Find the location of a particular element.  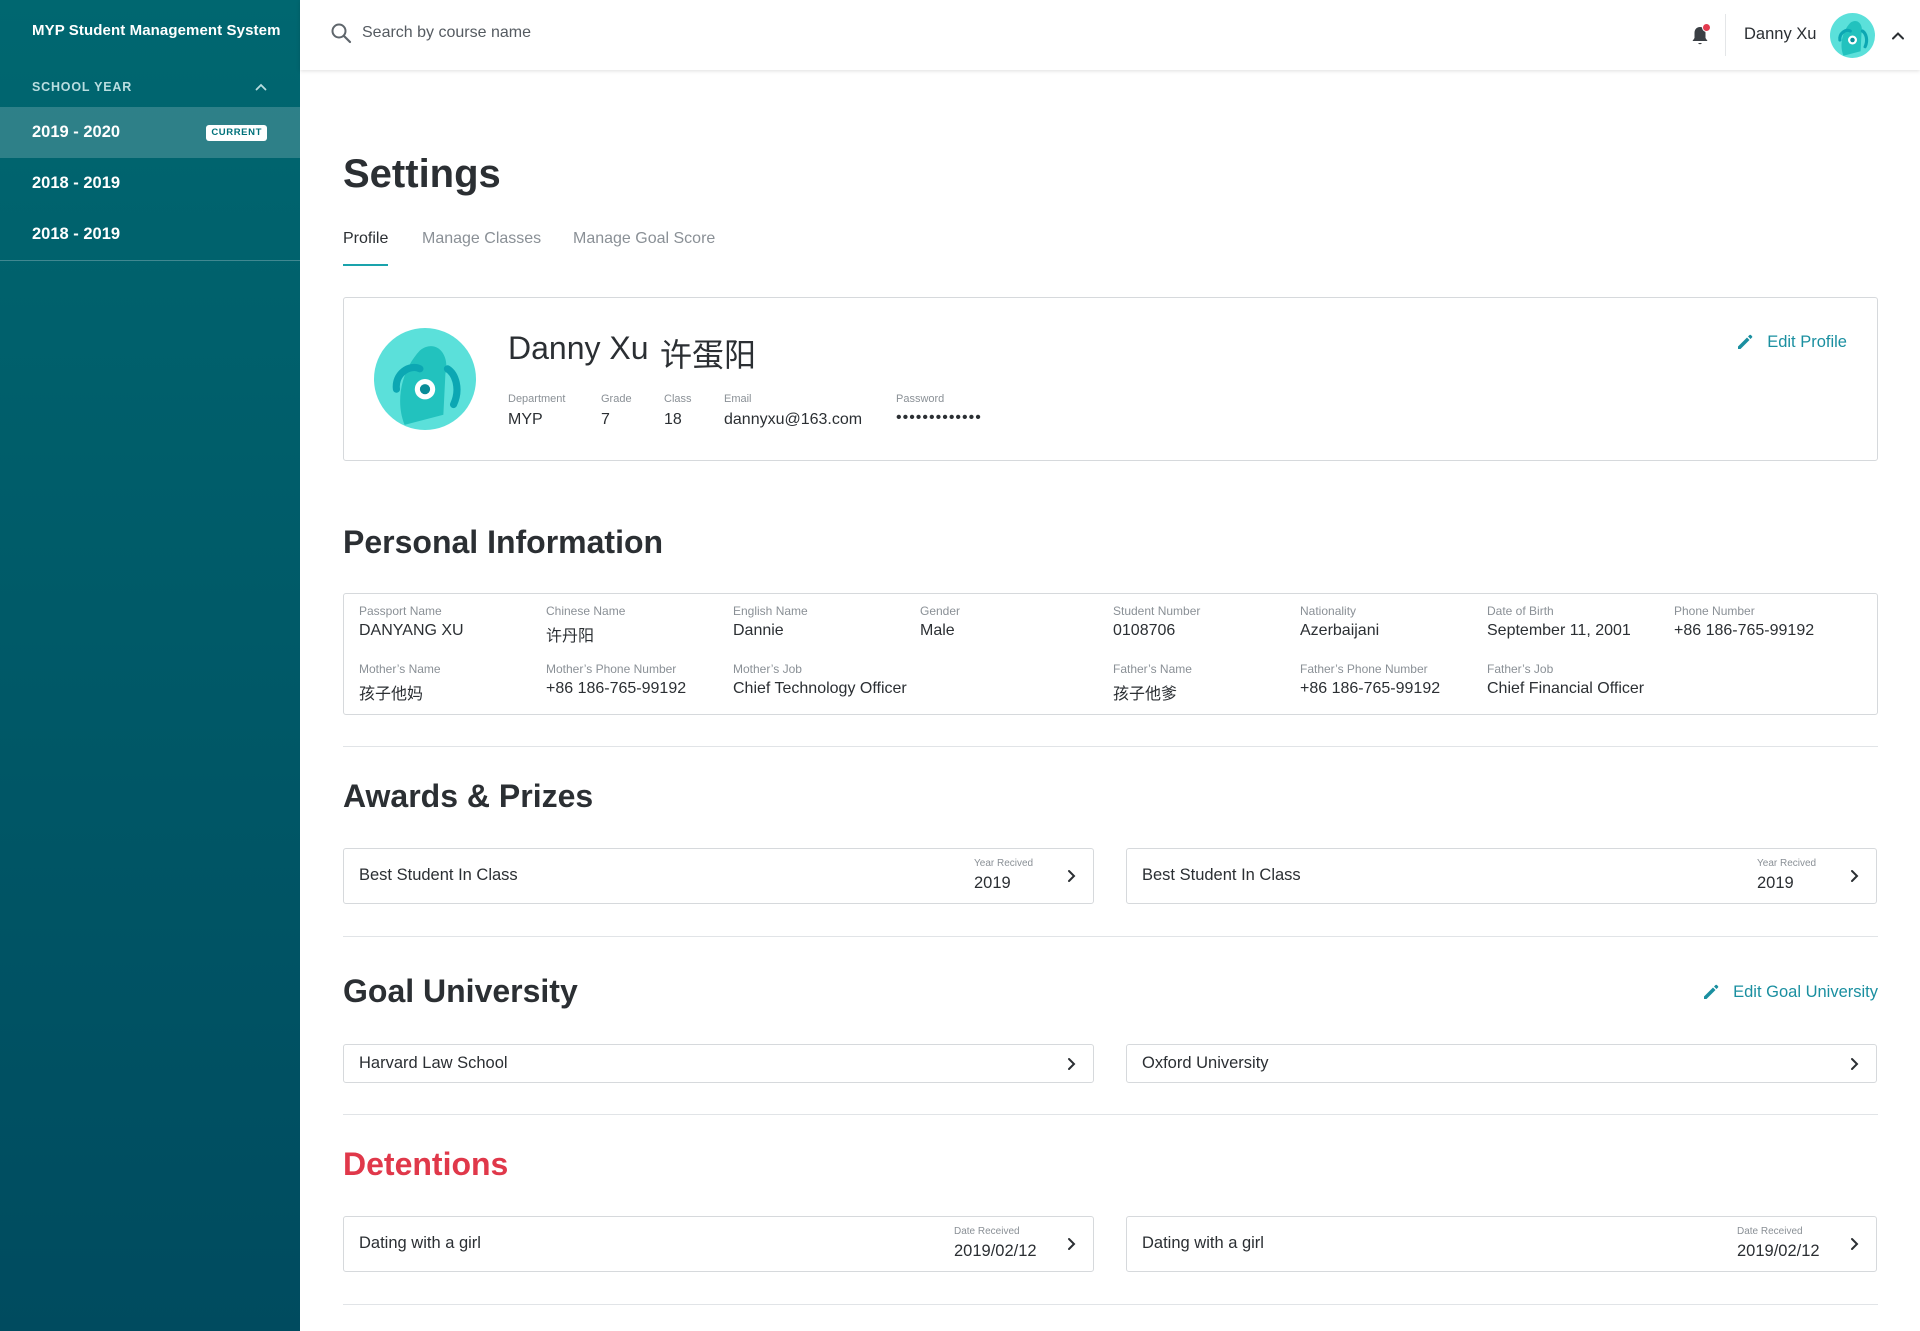

sidebar-item-year-2019-2020: 2019 - 2020 CURRENT is located at coordinates (150, 132).